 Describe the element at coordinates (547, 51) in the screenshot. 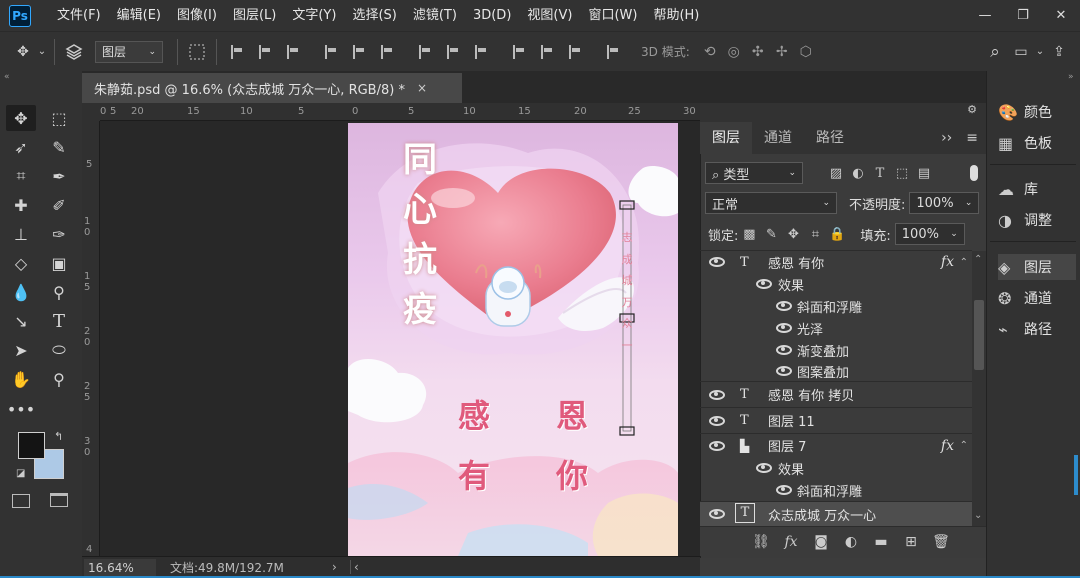

I see `distribute-hcenter-icon` at that location.